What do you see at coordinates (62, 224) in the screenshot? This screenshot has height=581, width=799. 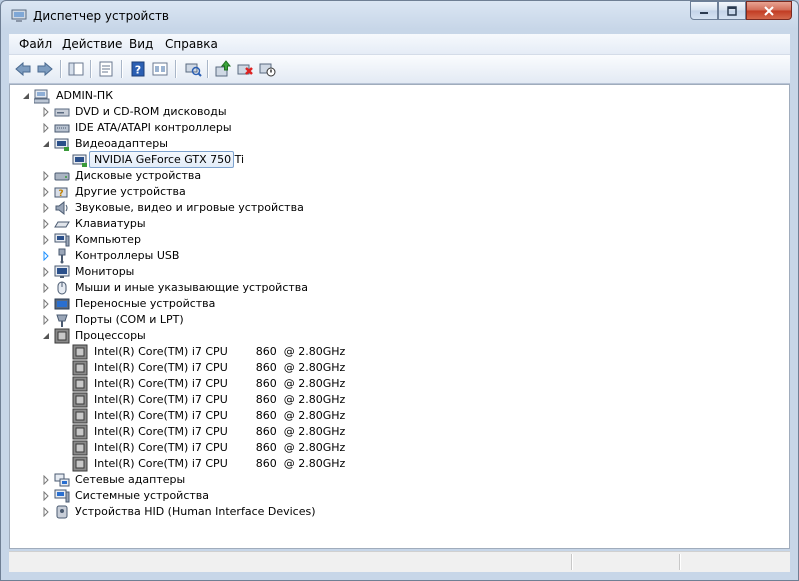 I see `keyboard-icon` at bounding box center [62, 224].